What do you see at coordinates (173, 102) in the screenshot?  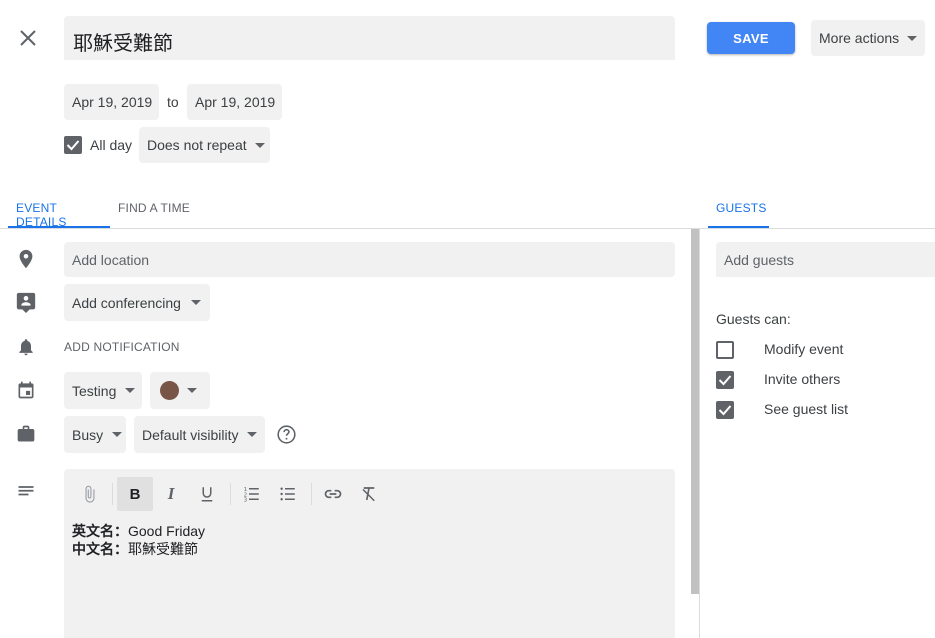 I see `date-range-separator: to` at bounding box center [173, 102].